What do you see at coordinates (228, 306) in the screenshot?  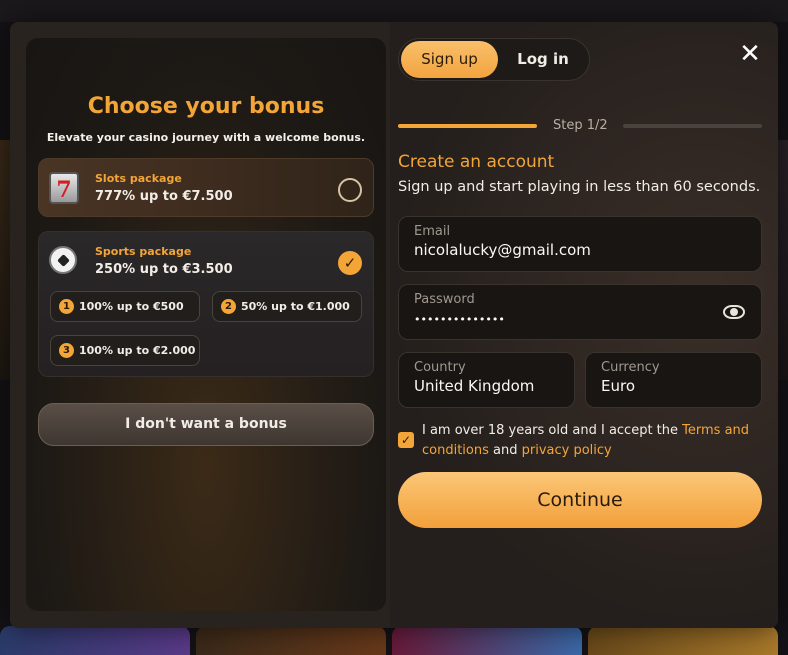 I see `tier-number: 2` at bounding box center [228, 306].